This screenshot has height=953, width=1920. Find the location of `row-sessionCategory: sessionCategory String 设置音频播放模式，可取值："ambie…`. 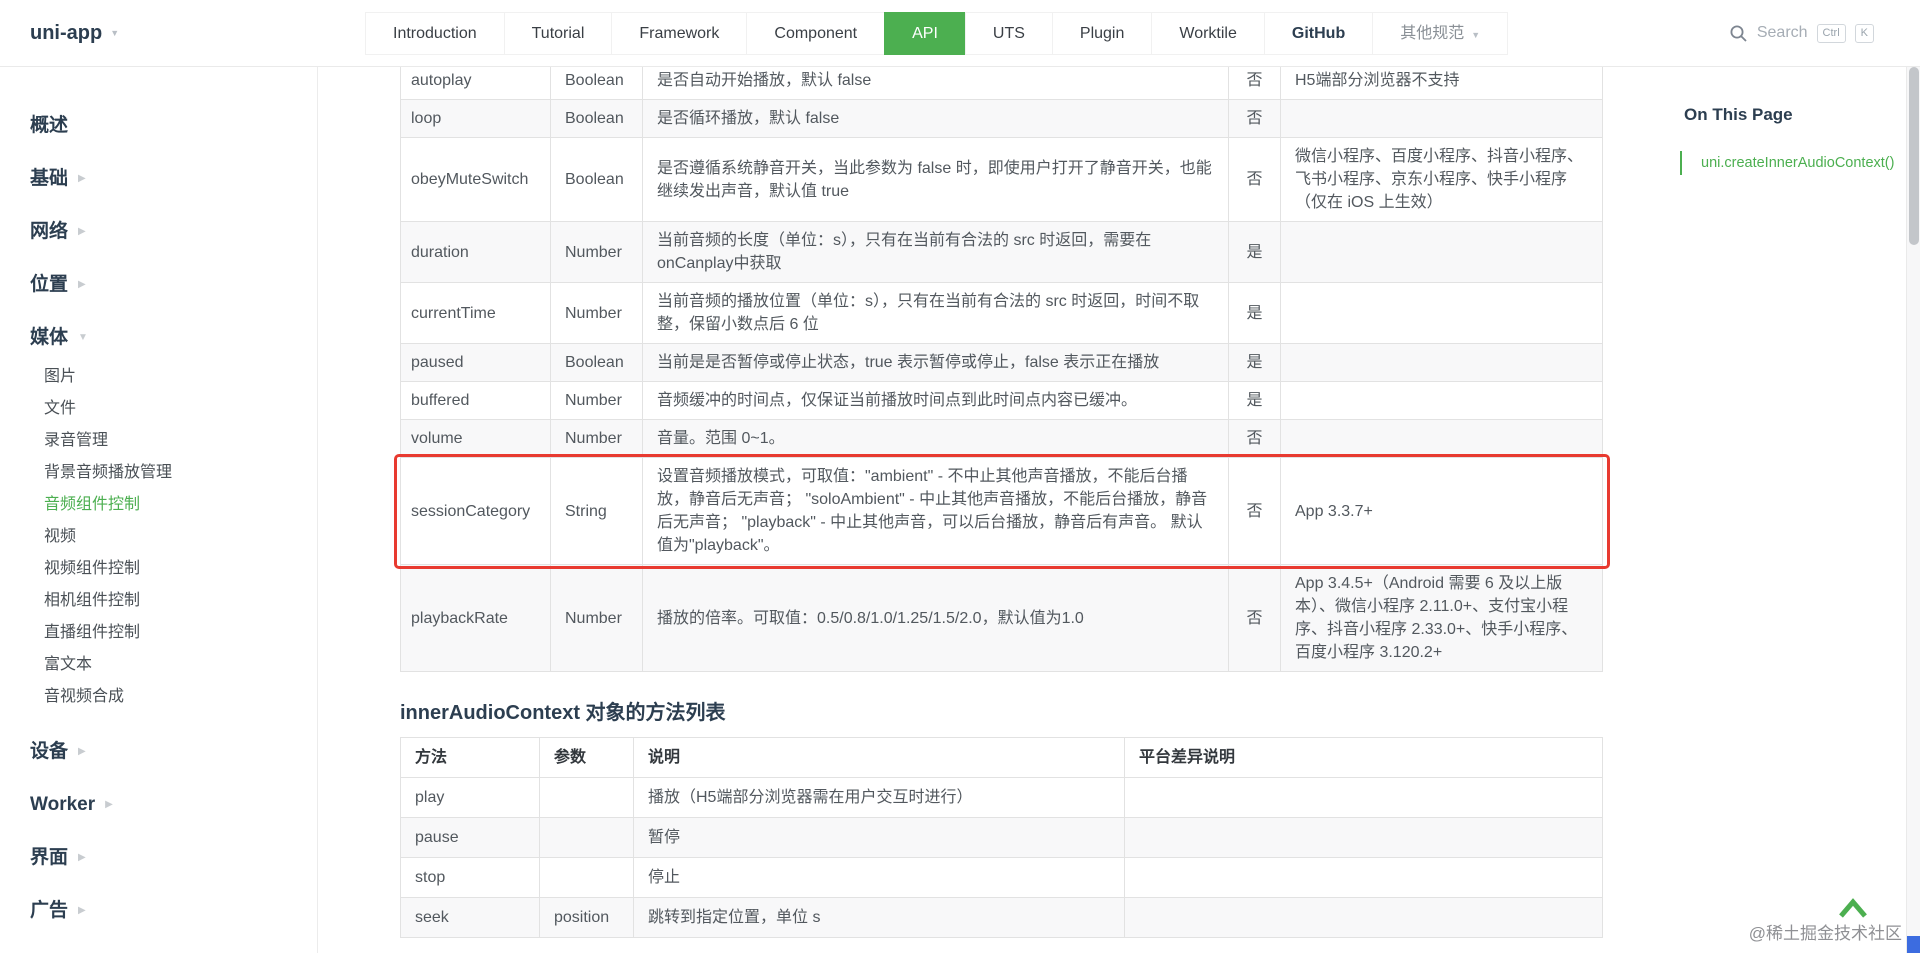

row-sessionCategory: sessionCategory String 设置音频播放模式，可取值："ambie… is located at coordinates (1001, 511).